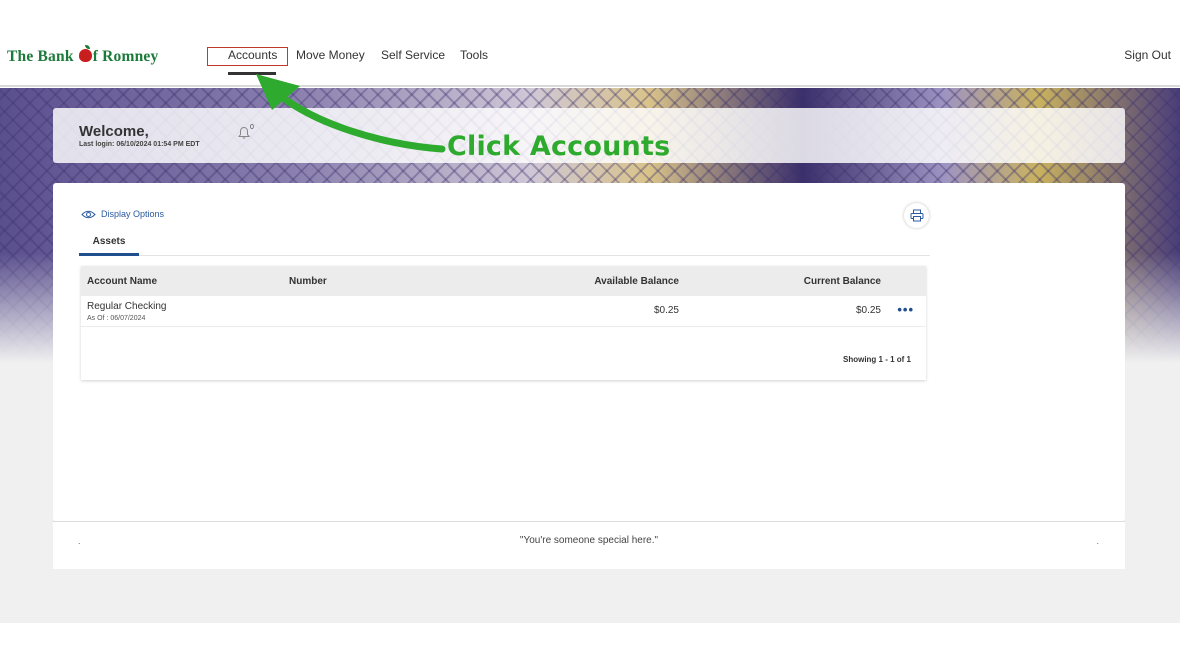 The image size is (1180, 645). Describe the element at coordinates (876, 359) in the screenshot. I see `pagination-summary: Showing 1 - 1 of 1` at that location.